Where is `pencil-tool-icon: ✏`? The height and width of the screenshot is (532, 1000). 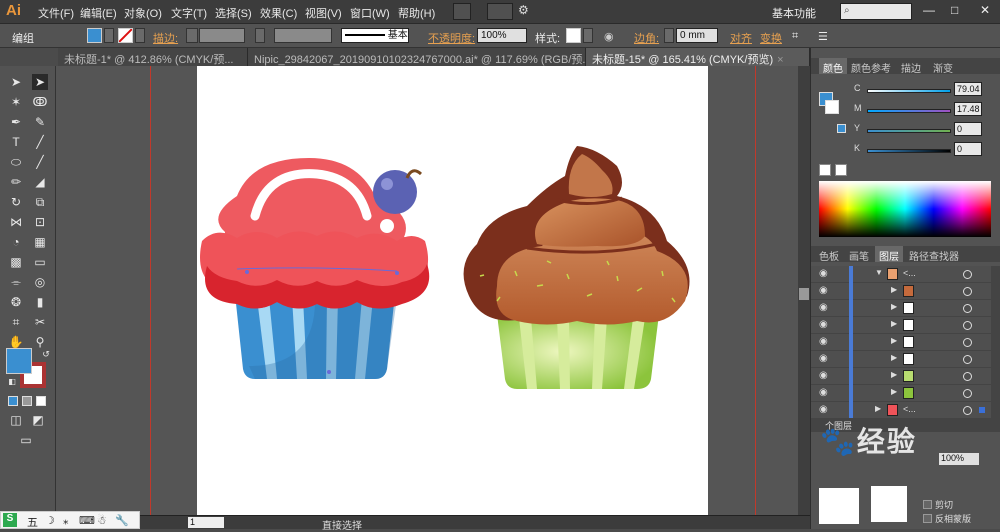
pencil-tool-icon: ✏ is located at coordinates (16, 182).